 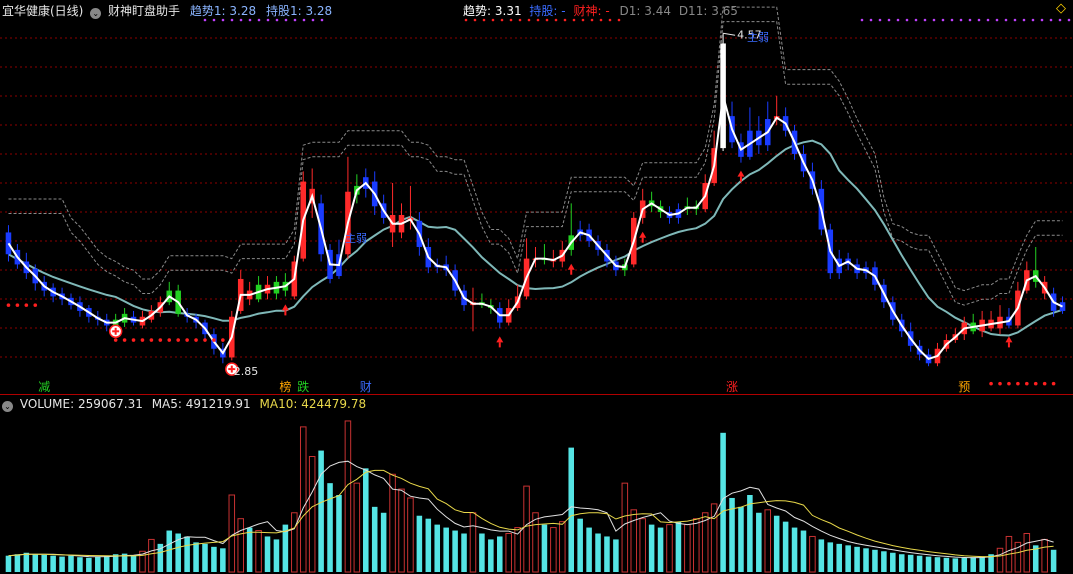 I want to click on high-price-label: 4.57, so click(x=749, y=34).